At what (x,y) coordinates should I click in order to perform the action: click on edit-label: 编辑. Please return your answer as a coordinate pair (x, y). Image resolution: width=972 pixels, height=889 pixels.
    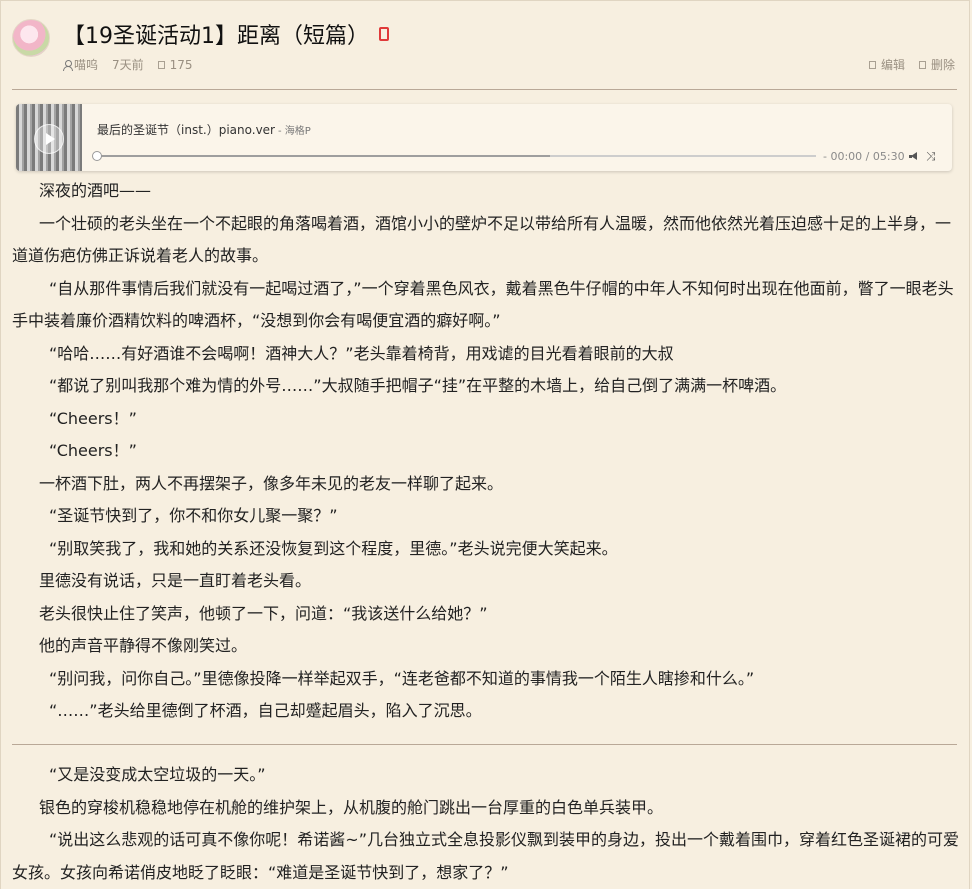
    Looking at the image, I should click on (892, 65).